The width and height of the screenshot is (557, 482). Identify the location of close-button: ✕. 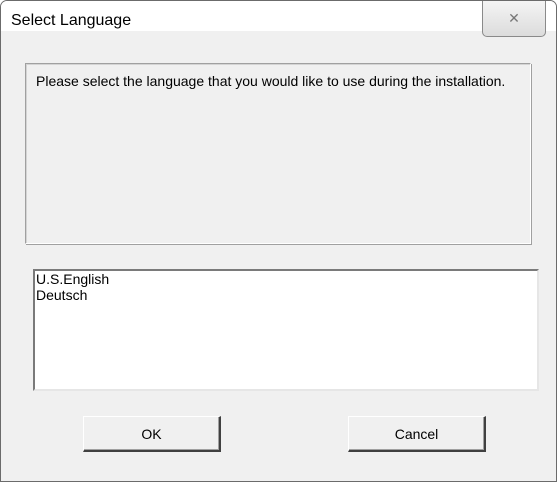
(514, 19).